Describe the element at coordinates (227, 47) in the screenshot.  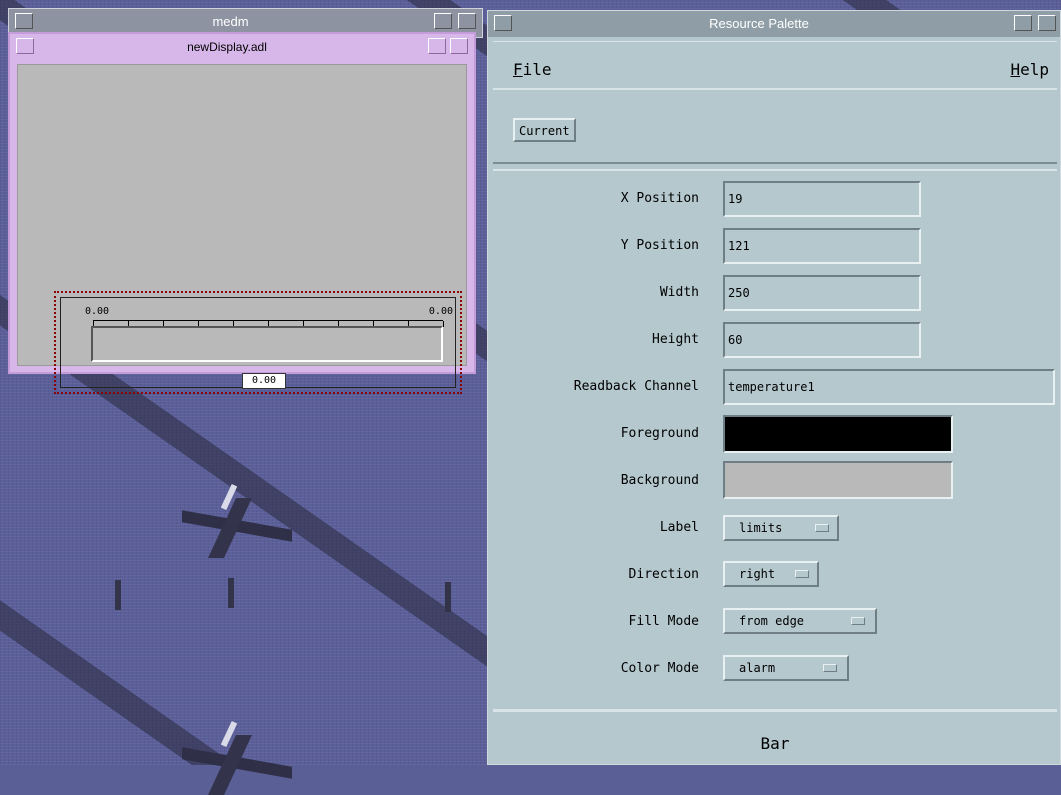
I see `display-title: newDisplay.adl` at that location.